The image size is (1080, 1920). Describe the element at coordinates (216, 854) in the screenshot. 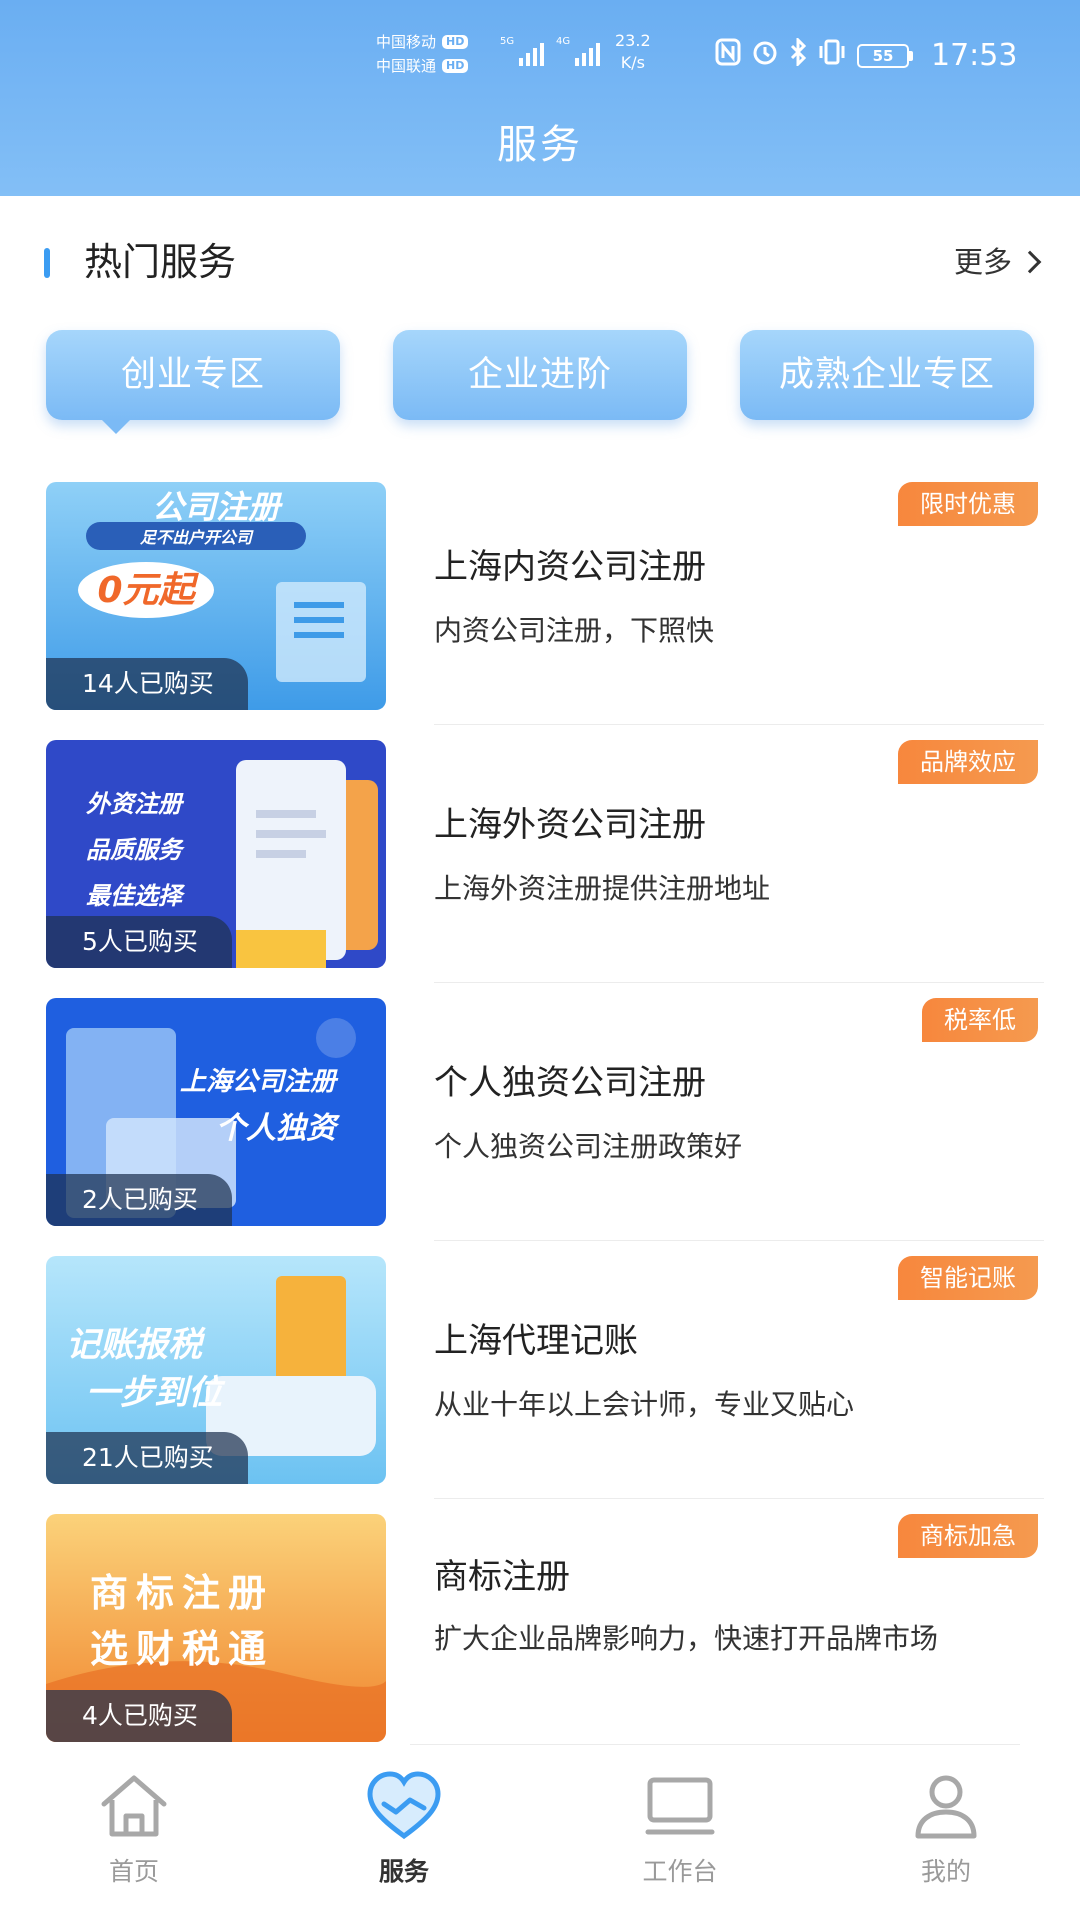

I see `service-thumbnail: 外资注册 品质服务 最佳选择 5人已购买` at that location.